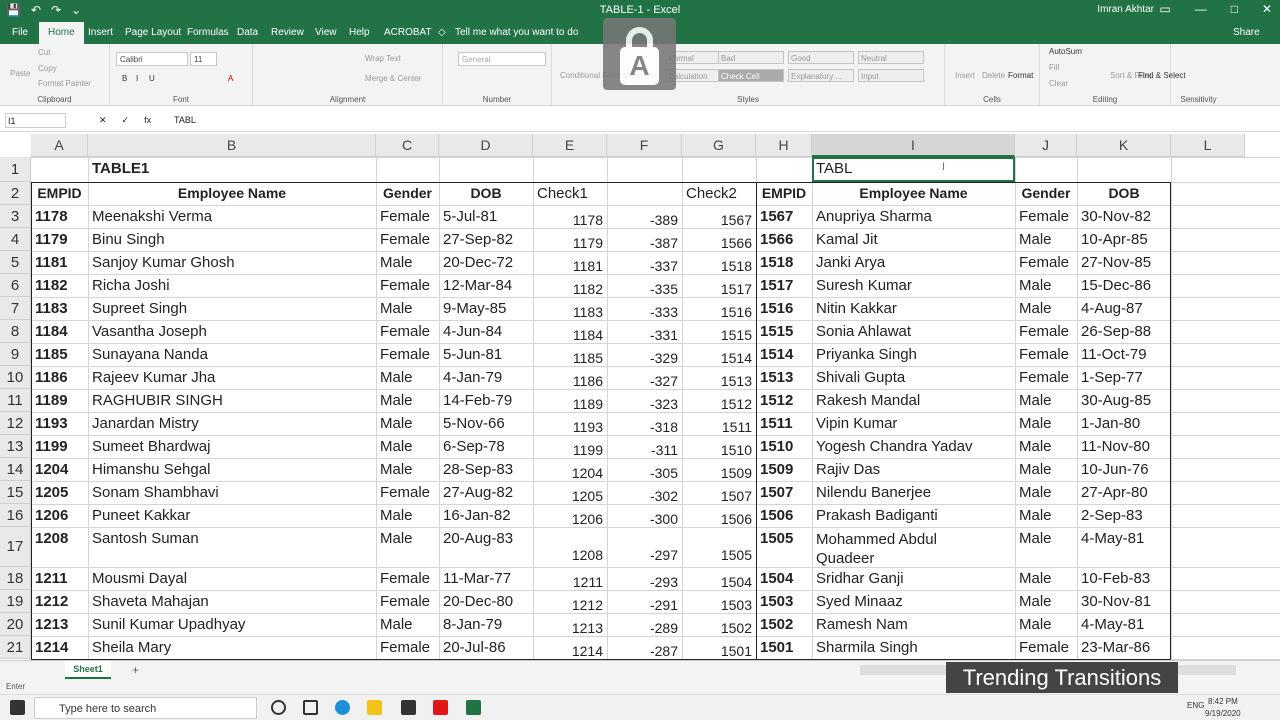  What do you see at coordinates (145, 708) in the screenshot?
I see `taskbar-search: Type here to search` at bounding box center [145, 708].